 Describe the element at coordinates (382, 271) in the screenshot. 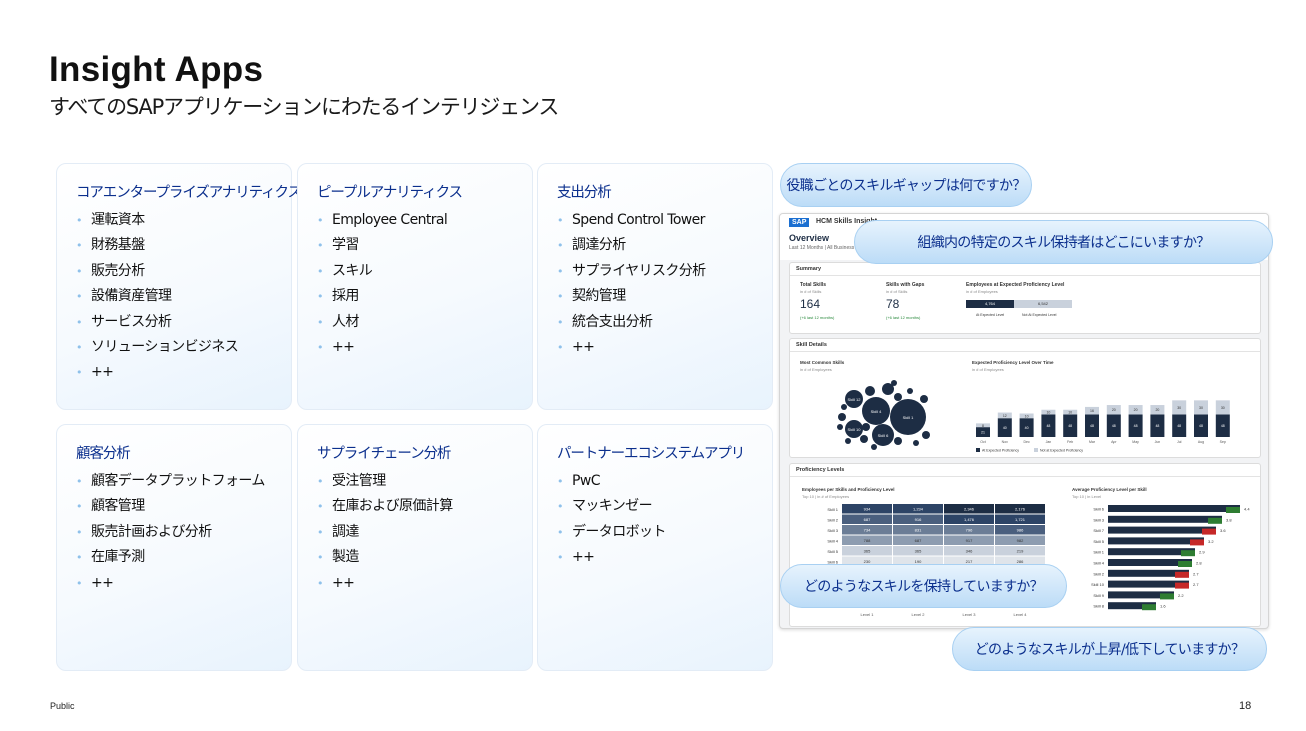

I see `list-item: • スキル` at that location.